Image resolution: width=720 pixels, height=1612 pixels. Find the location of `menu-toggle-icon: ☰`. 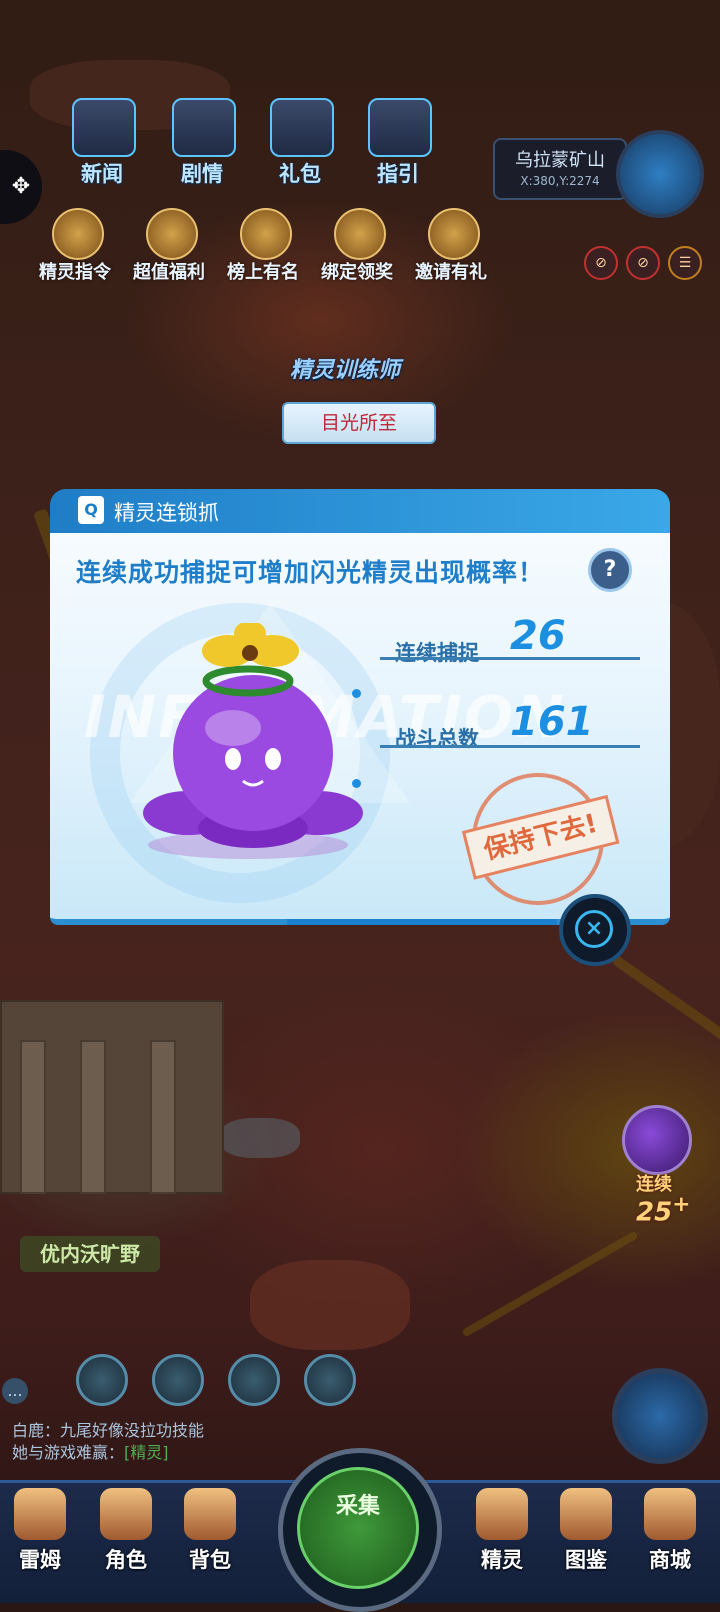

menu-toggle-icon: ☰ is located at coordinates (685, 263).